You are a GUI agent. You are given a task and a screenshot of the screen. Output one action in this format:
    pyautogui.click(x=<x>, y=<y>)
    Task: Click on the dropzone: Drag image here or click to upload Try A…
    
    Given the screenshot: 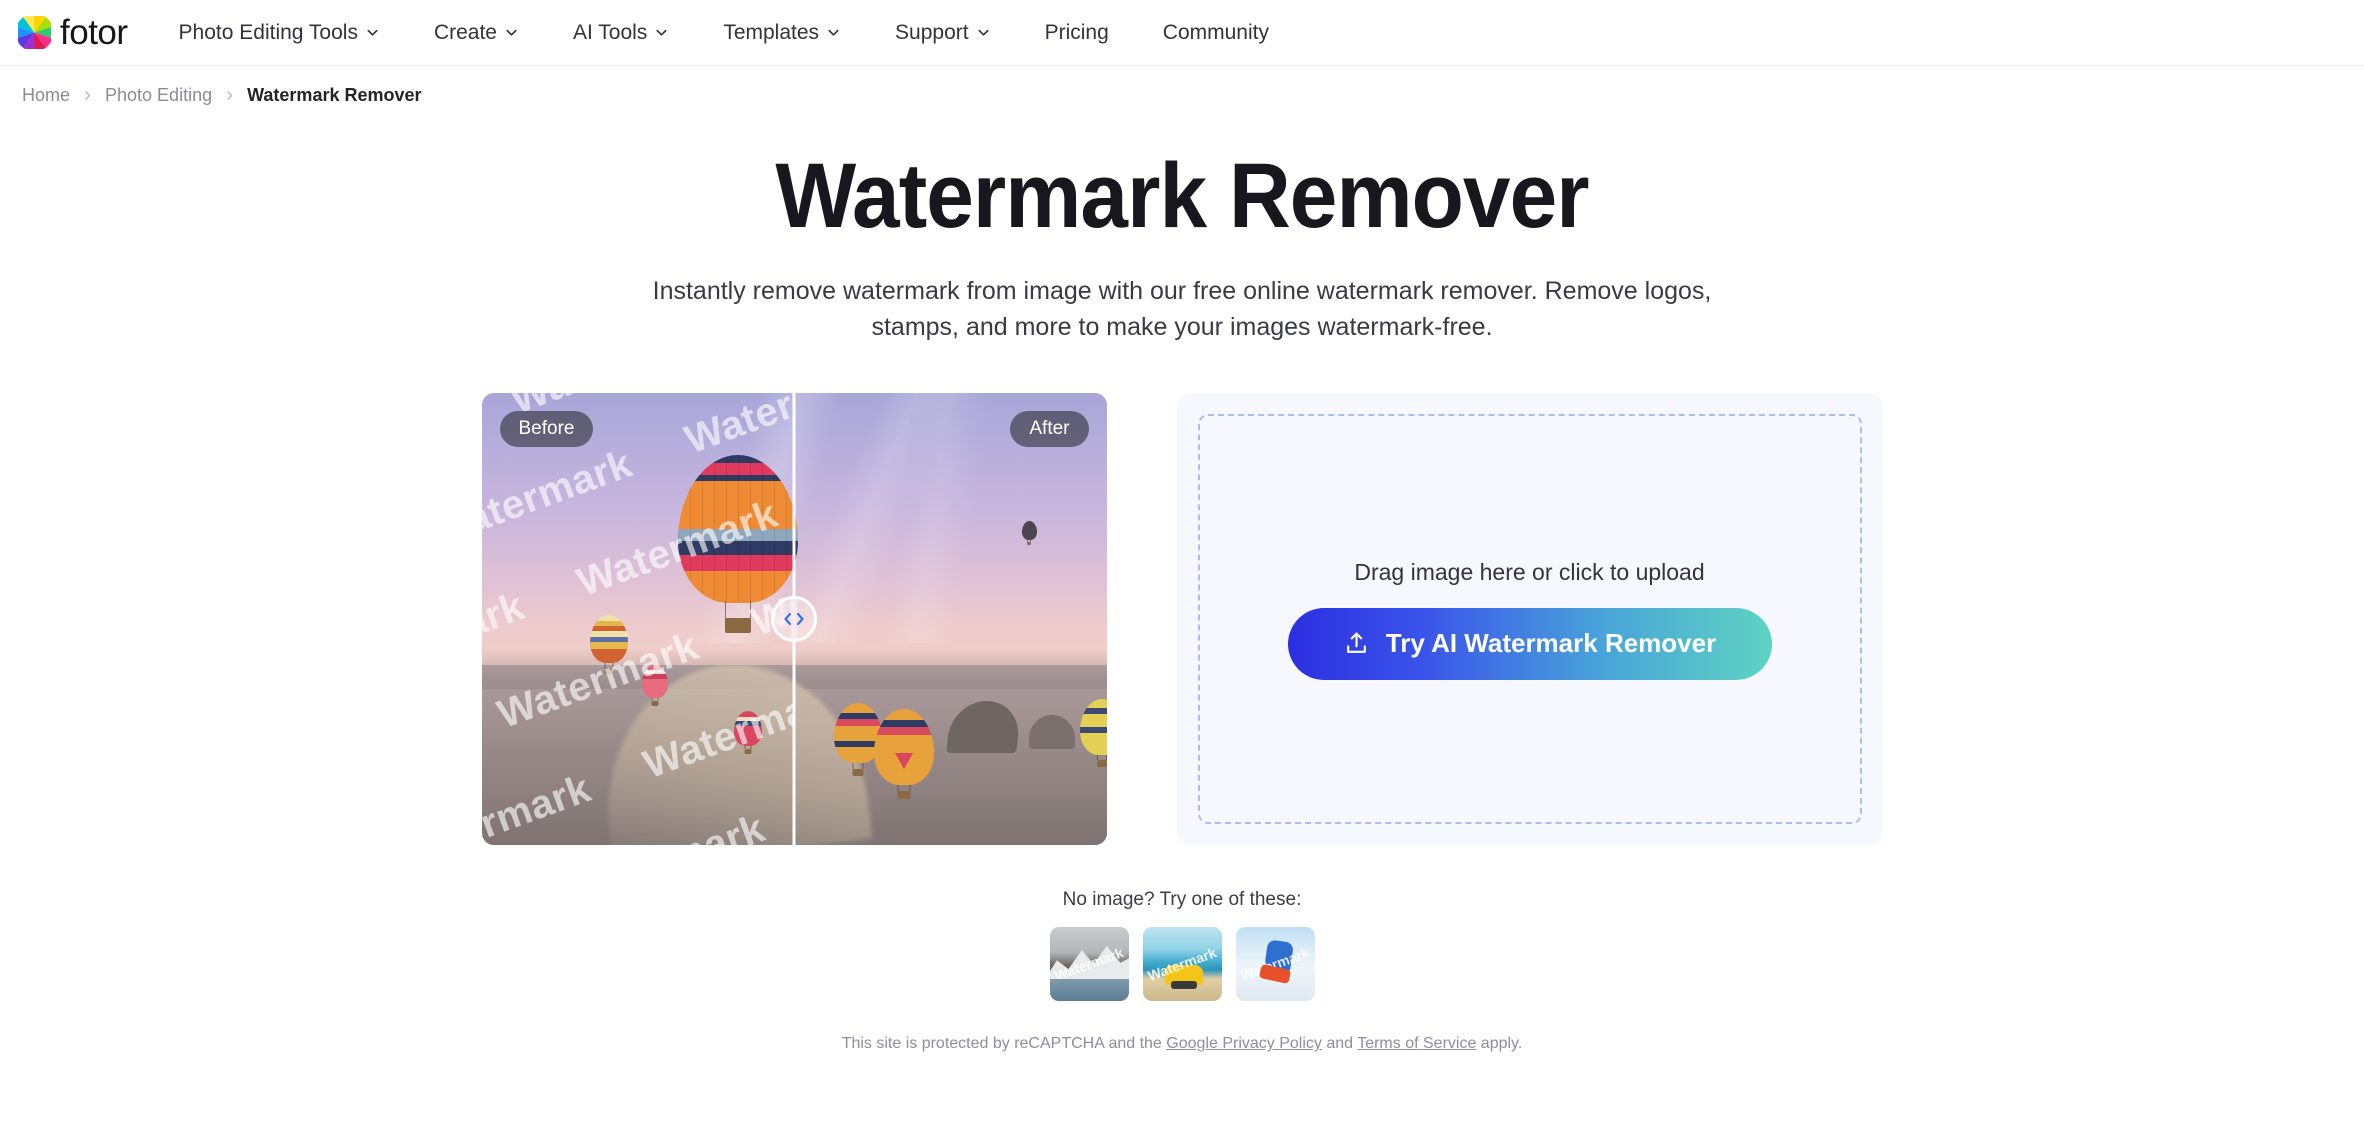 What is the action you would take?
    pyautogui.click(x=1529, y=619)
    